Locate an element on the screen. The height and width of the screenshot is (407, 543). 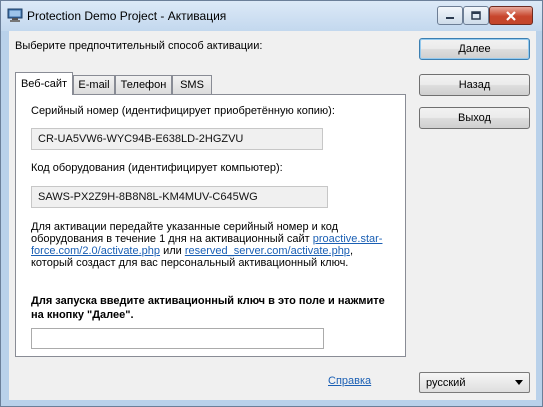
language-select: русский is located at coordinates (474, 382).